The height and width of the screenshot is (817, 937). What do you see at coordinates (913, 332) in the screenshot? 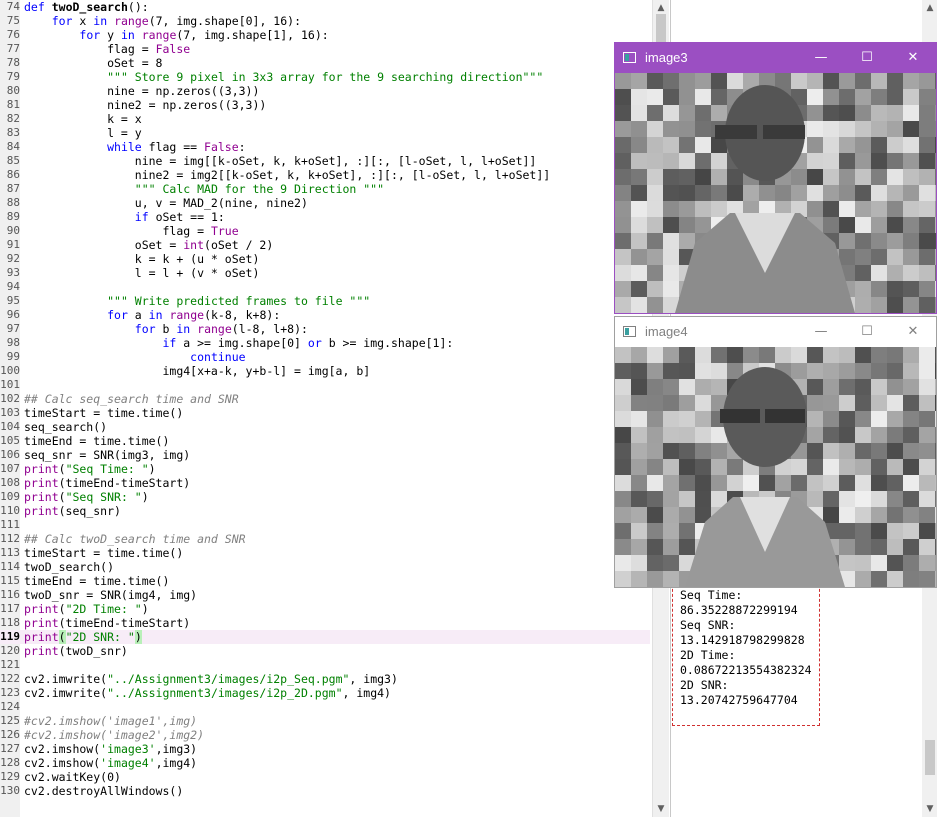
I see `close-icon: ✕` at bounding box center [913, 332].